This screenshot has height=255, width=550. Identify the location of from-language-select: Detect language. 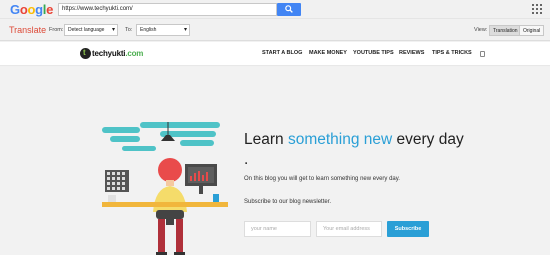
(91, 30).